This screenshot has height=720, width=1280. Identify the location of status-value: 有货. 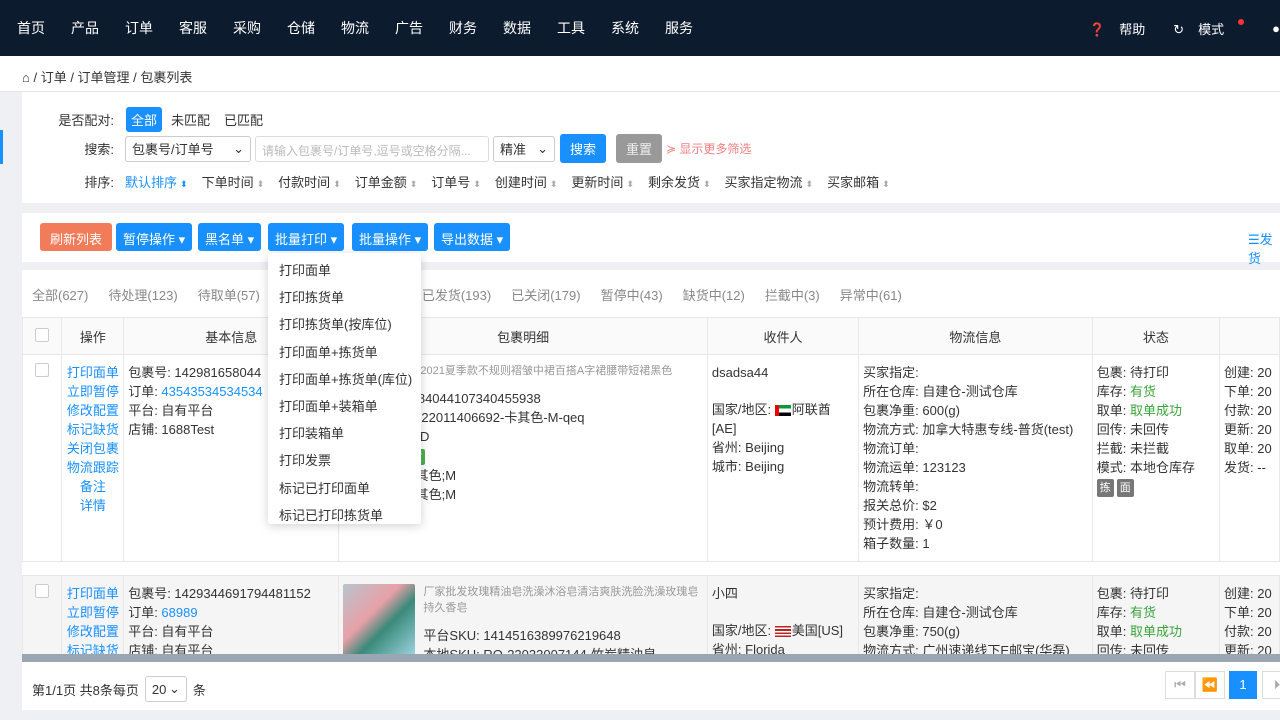
(1142, 391).